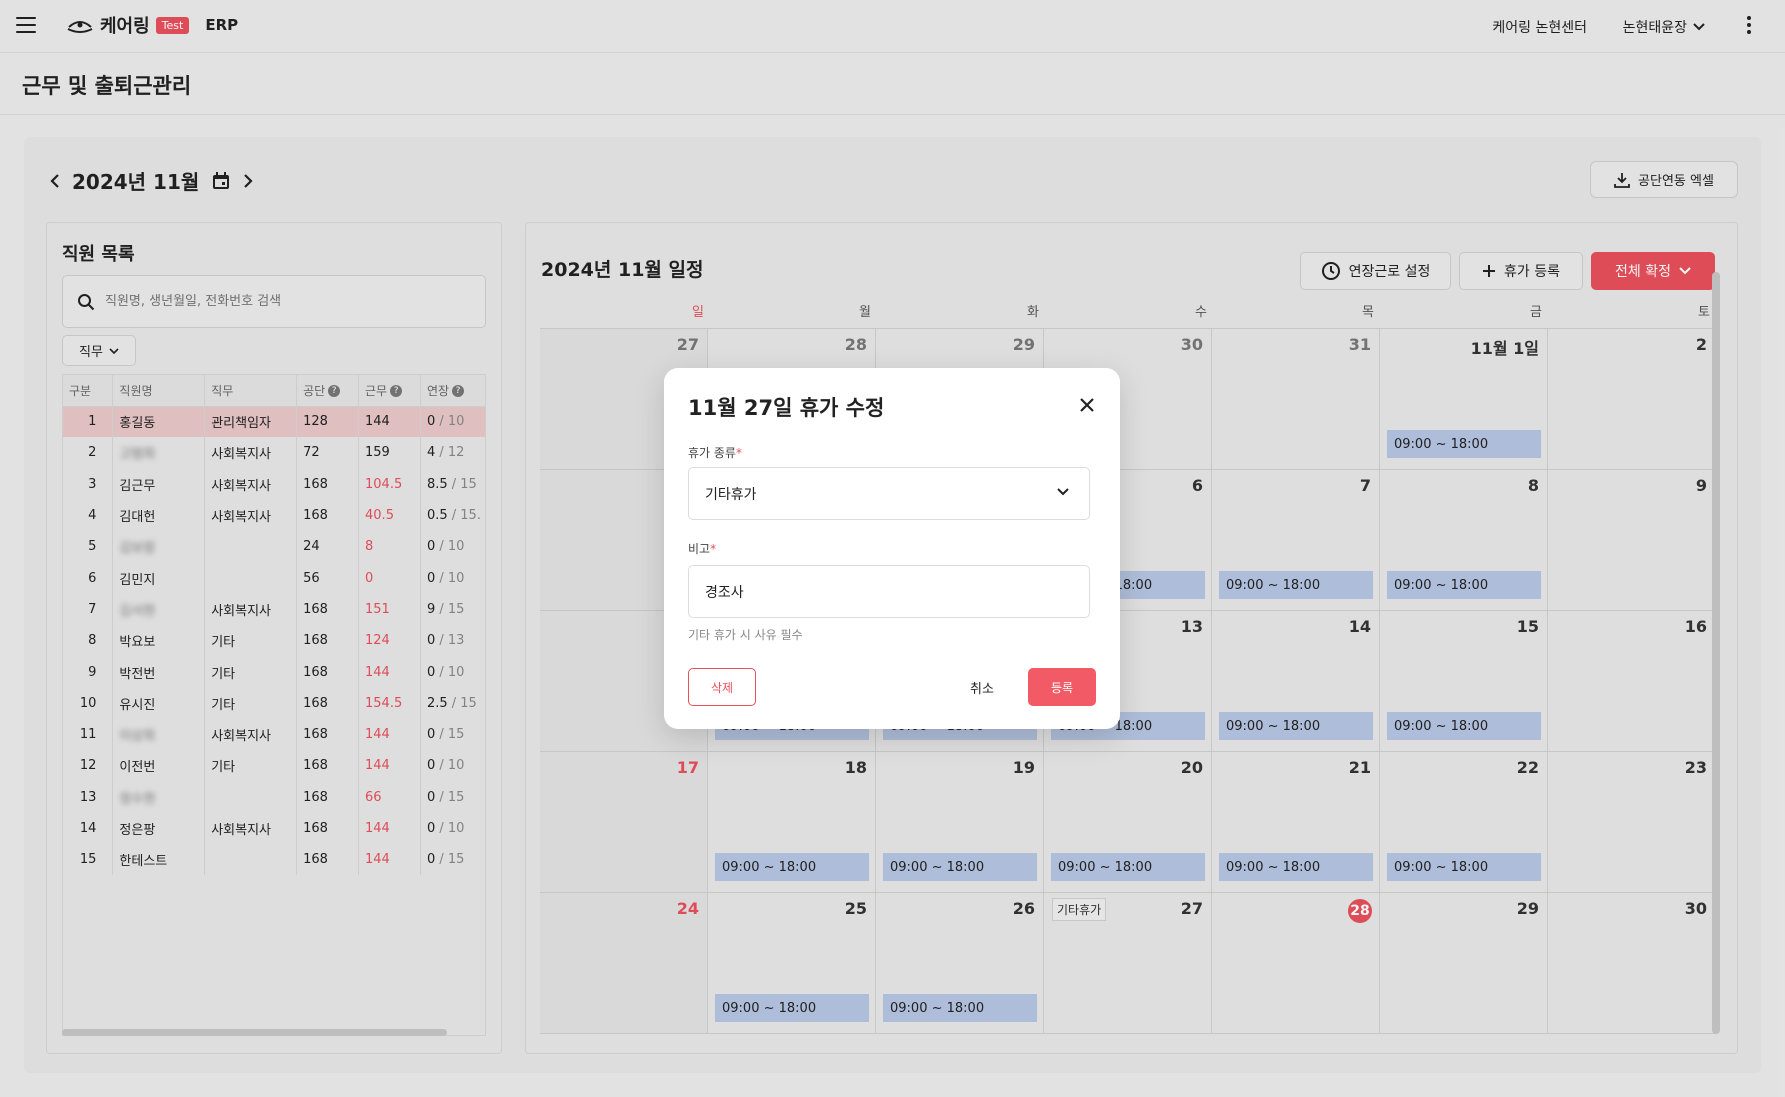  What do you see at coordinates (889, 493) in the screenshot?
I see `leave-type-select: 기타휴가` at bounding box center [889, 493].